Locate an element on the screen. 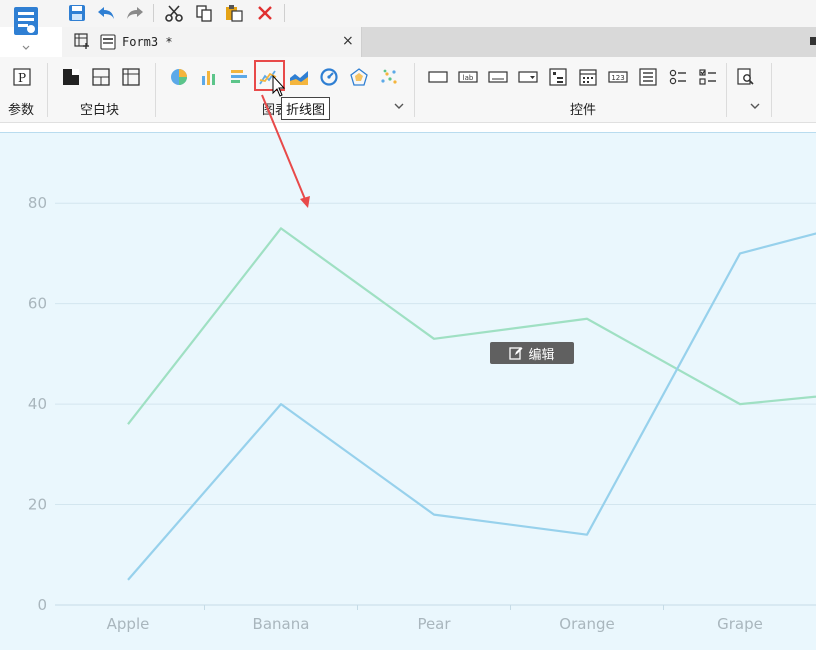 This screenshot has width=816, height=650. tab-close-button: × is located at coordinates (348, 41).